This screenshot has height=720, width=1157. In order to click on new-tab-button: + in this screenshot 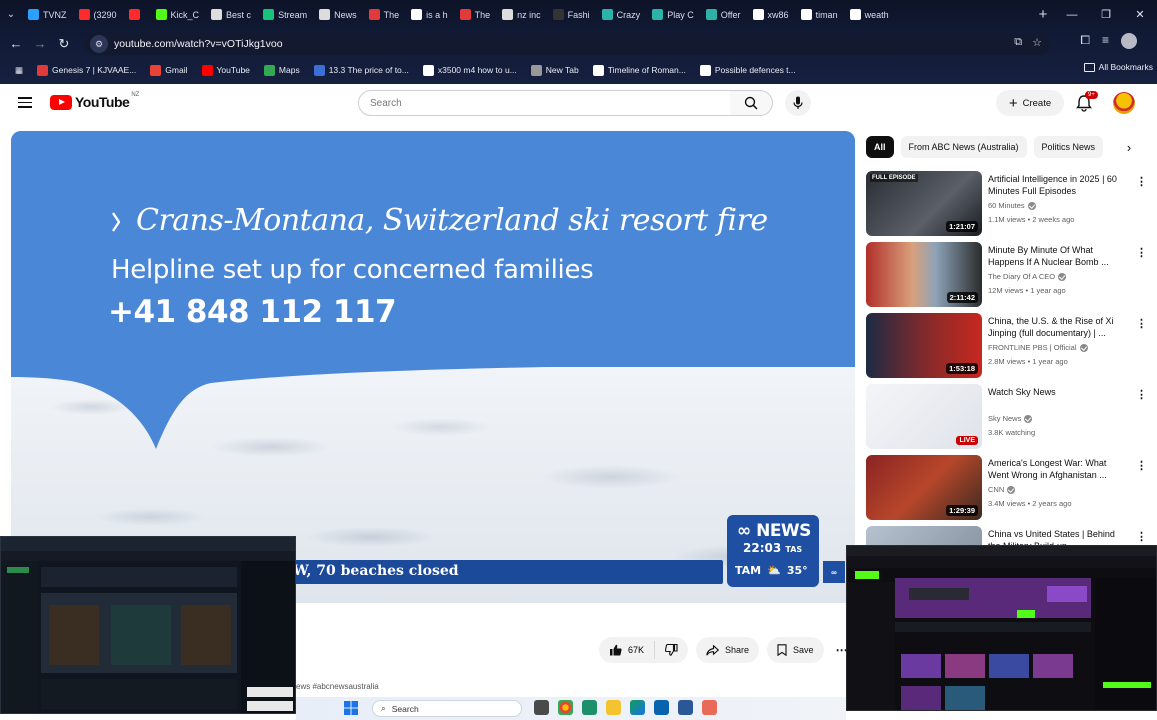, I will do `click(1043, 14)`.